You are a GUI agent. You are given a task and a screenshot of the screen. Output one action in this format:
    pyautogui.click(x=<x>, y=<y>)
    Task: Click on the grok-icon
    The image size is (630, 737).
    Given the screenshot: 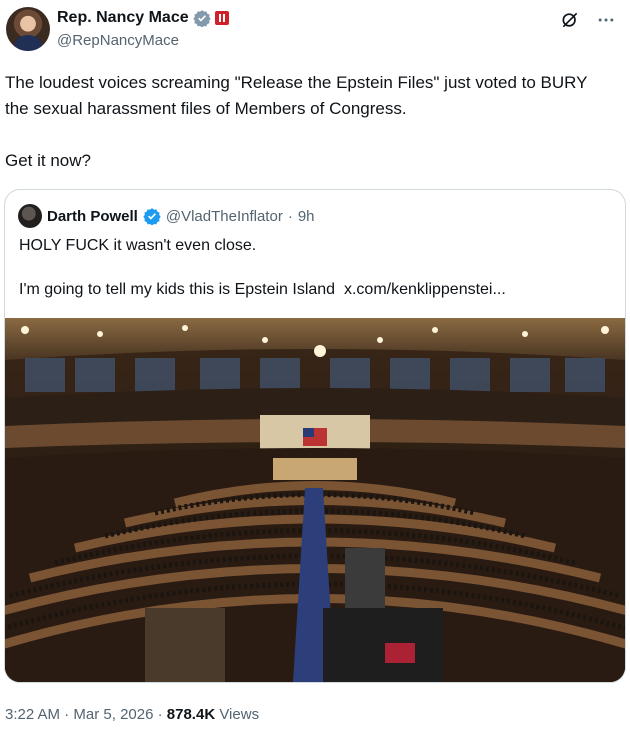 What is the action you would take?
    pyautogui.click(x=570, y=20)
    